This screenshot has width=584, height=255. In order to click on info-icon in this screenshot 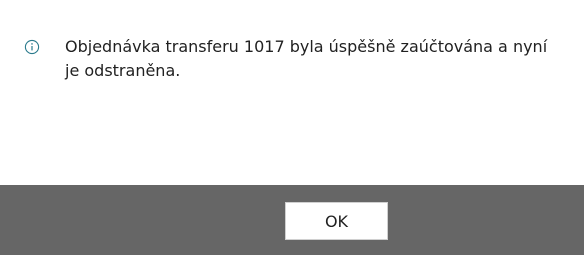, I will do `click(32, 47)`.